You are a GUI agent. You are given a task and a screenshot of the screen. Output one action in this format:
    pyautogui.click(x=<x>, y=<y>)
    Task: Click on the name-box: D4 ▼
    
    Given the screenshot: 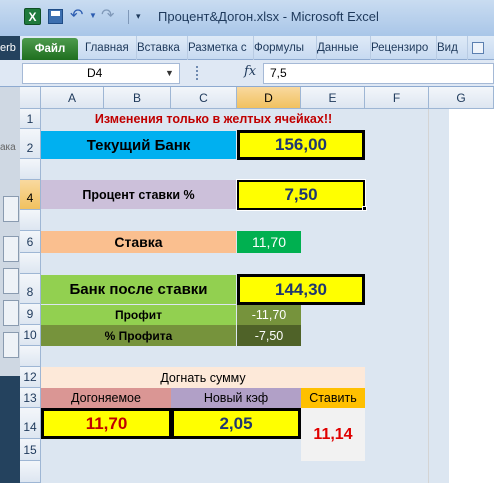 What is the action you would take?
    pyautogui.click(x=101, y=73)
    